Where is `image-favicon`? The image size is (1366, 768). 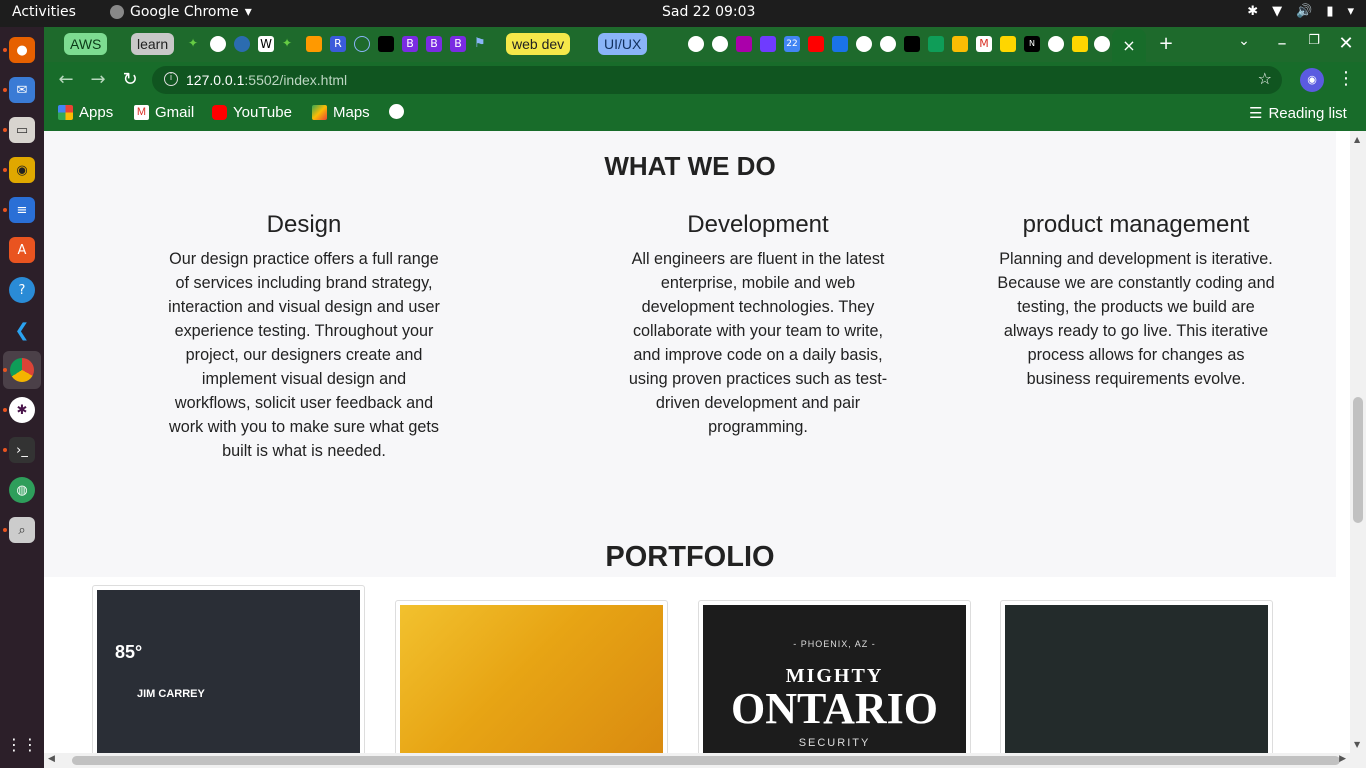
image-favicon is located at coordinates (744, 44).